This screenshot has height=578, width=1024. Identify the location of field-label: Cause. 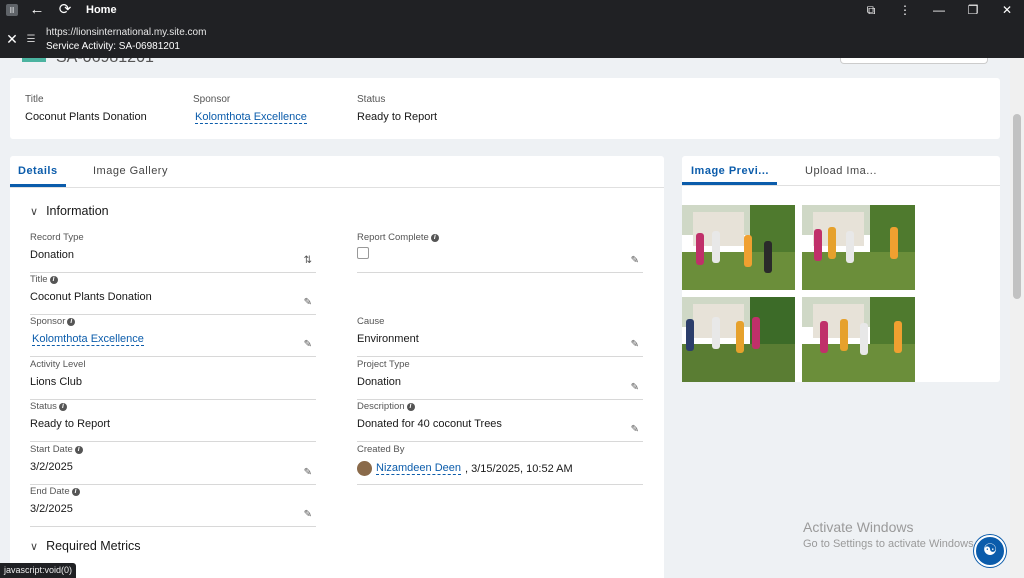
(371, 321).